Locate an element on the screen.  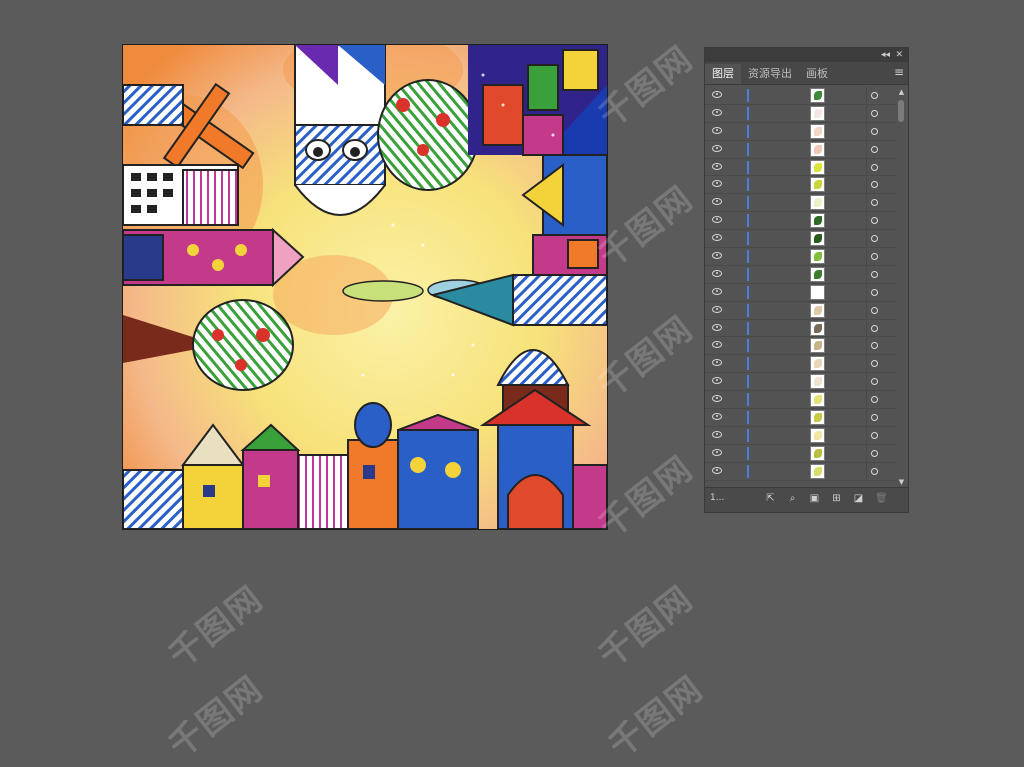
scroll-thumb is located at coordinates (901, 111).